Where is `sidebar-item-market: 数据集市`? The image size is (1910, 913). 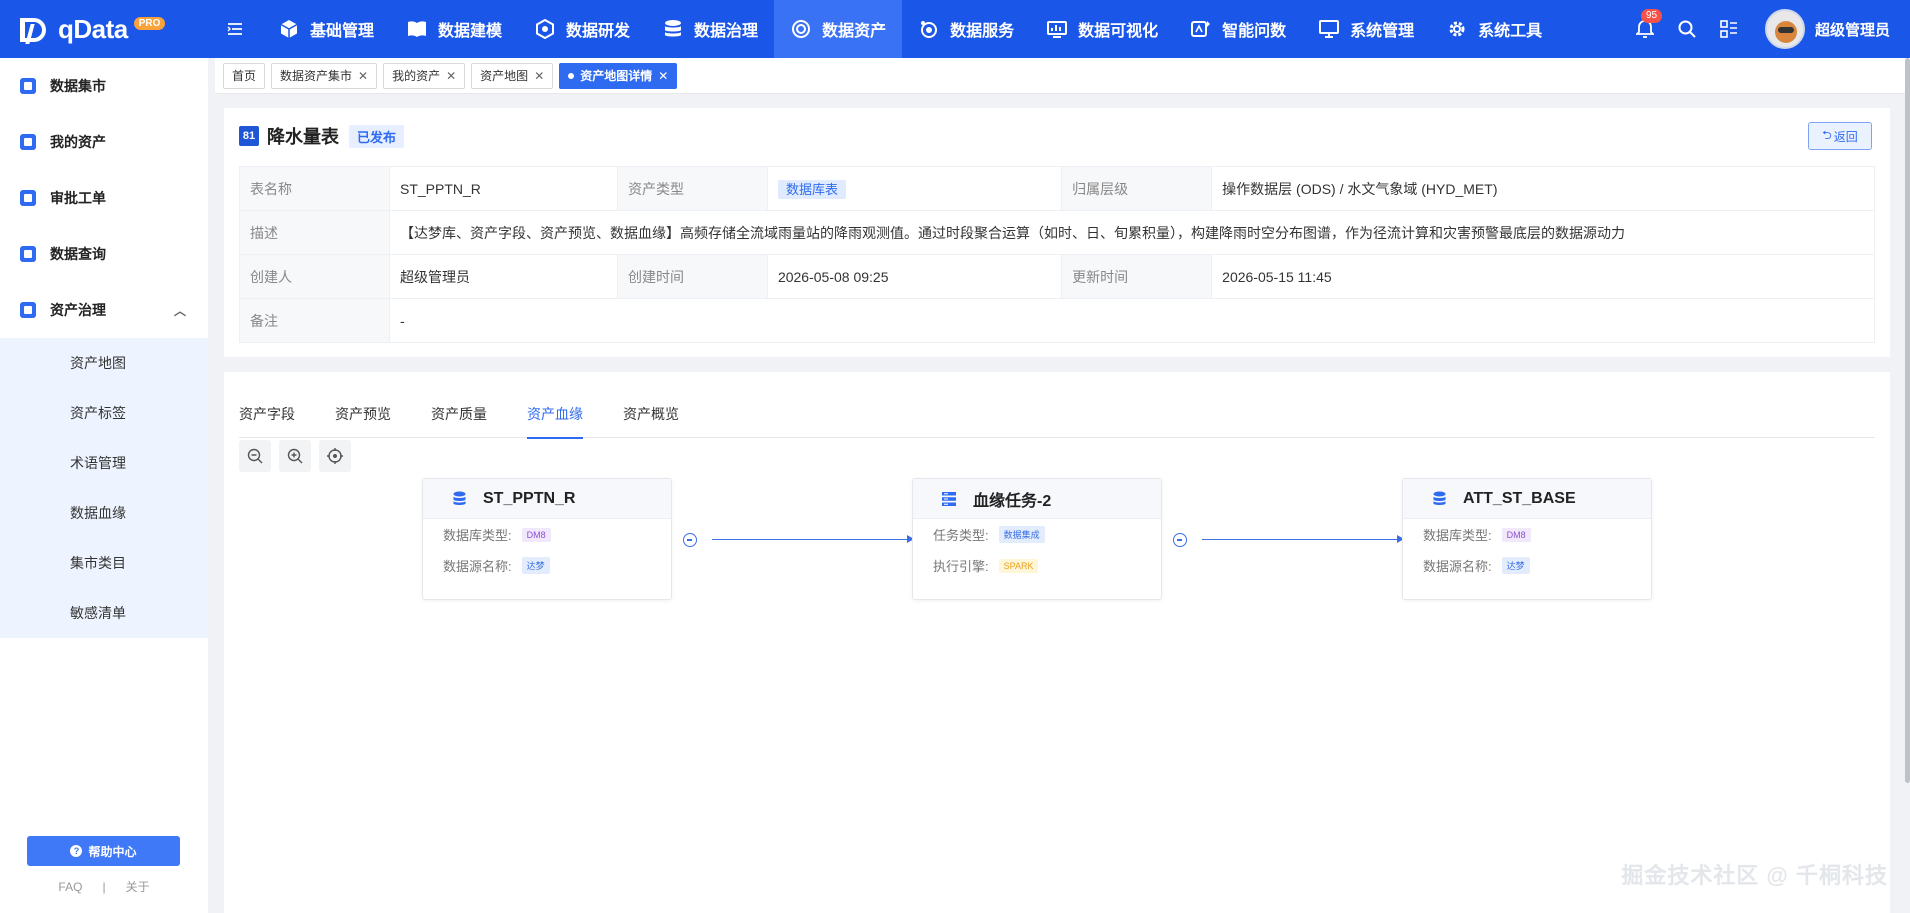 sidebar-item-market: 数据集市 is located at coordinates (104, 86).